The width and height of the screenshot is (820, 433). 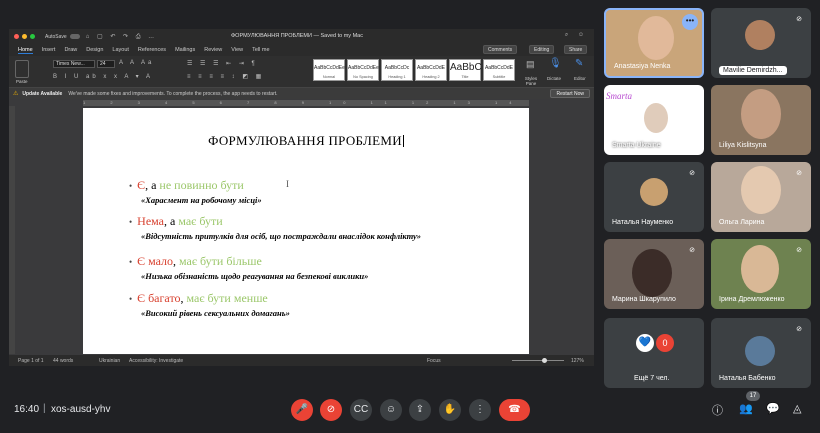 What do you see at coordinates (544, 360) in the screenshot?
I see `zoom-slider-handle` at bounding box center [544, 360].